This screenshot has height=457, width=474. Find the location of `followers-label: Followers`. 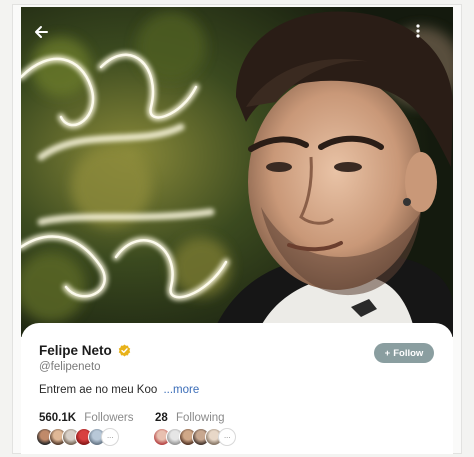

followers-label: Followers is located at coordinates (109, 418).